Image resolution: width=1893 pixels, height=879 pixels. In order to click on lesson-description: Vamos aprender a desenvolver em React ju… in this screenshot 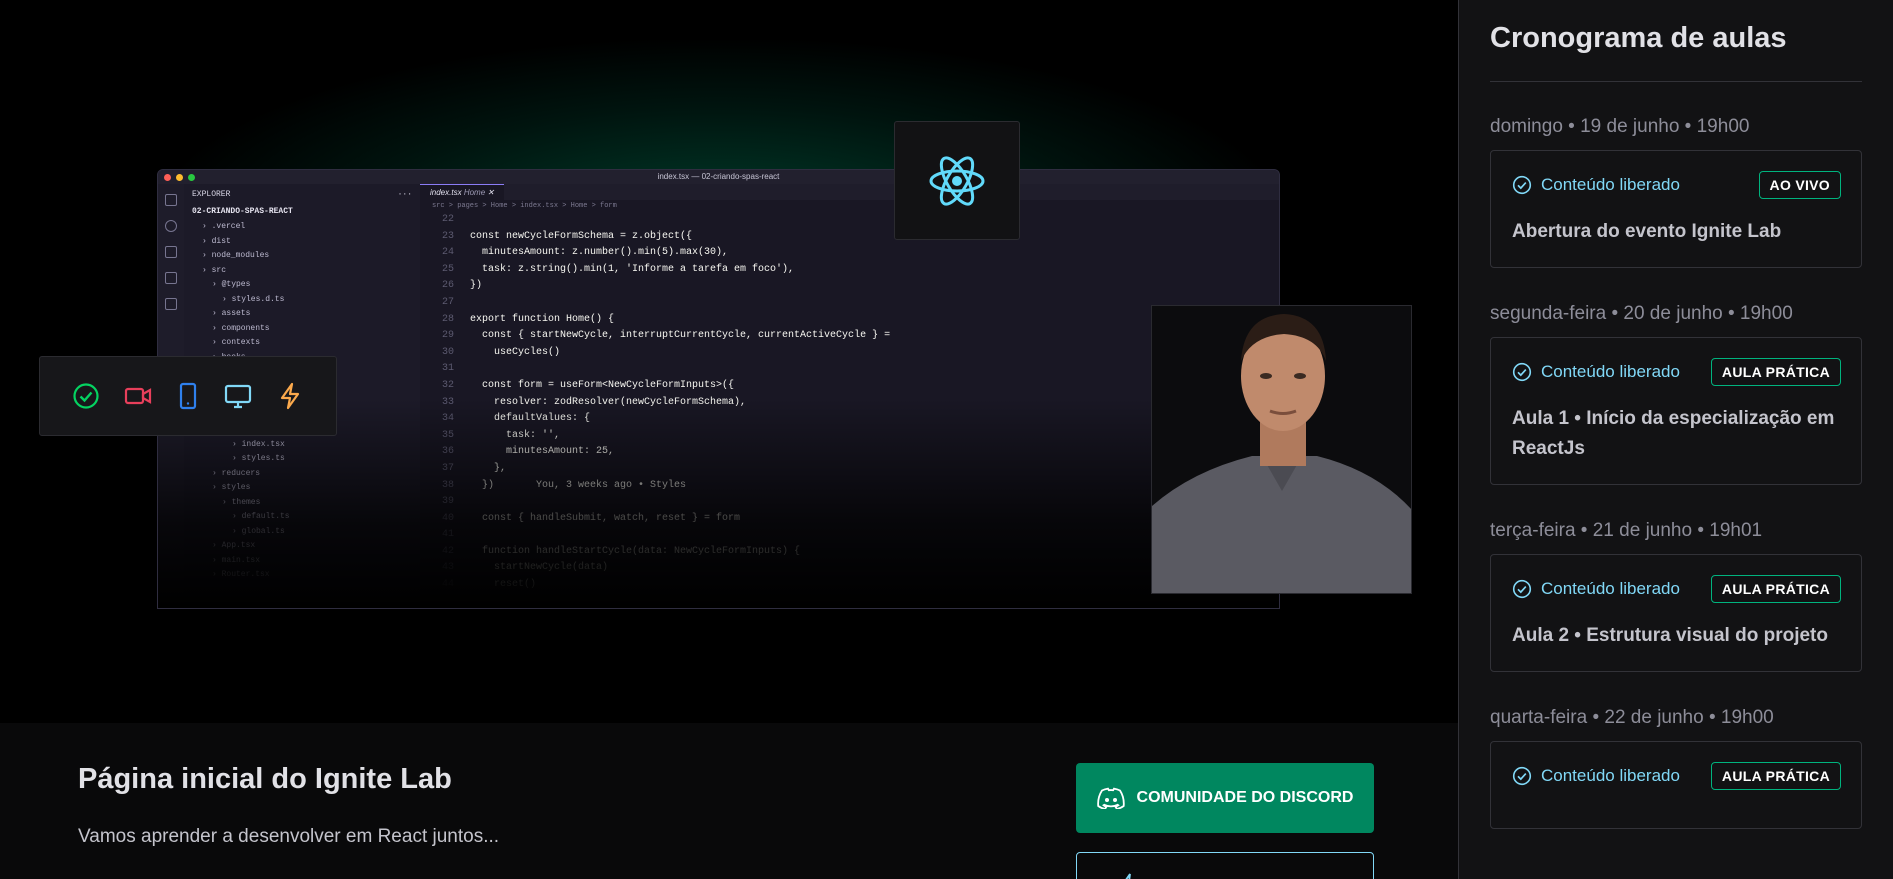, I will do `click(289, 836)`.